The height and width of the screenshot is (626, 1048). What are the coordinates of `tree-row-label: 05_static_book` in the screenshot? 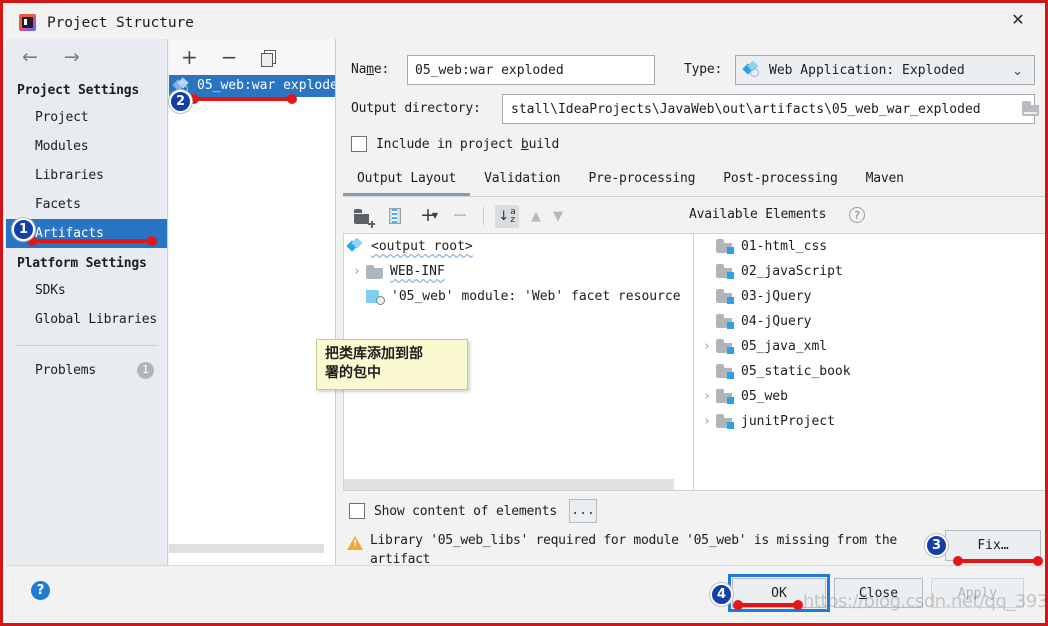 It's located at (796, 371).